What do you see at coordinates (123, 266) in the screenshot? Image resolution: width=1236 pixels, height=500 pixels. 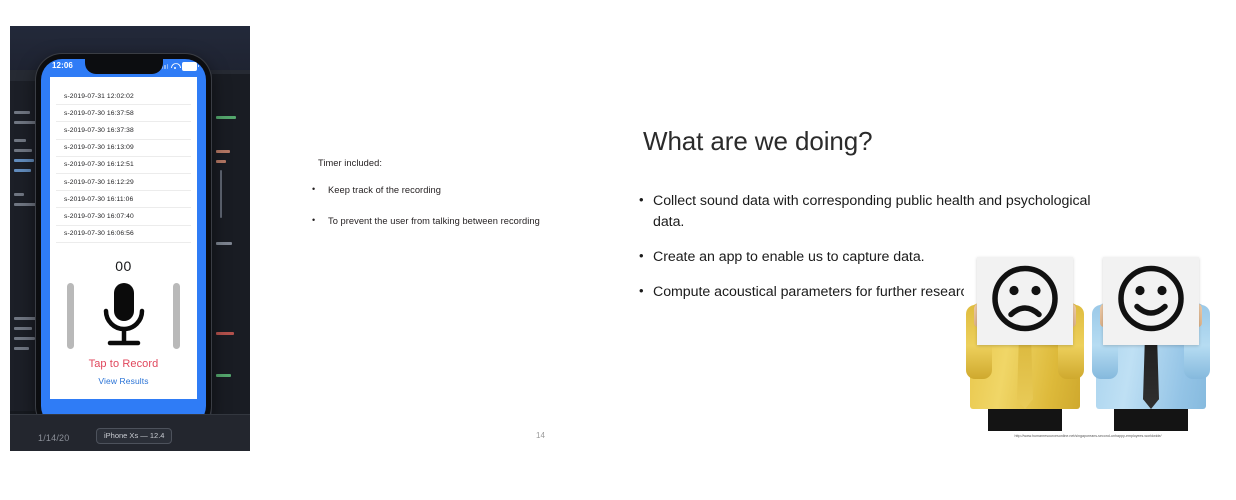 I see `timer-value: 00` at bounding box center [123, 266].